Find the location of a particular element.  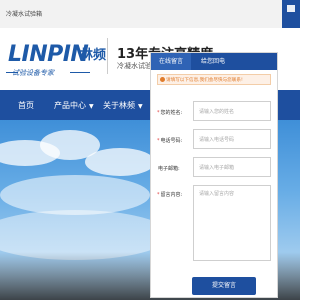

name-input: 请输入您的姓名 is located at coordinates (232, 111).